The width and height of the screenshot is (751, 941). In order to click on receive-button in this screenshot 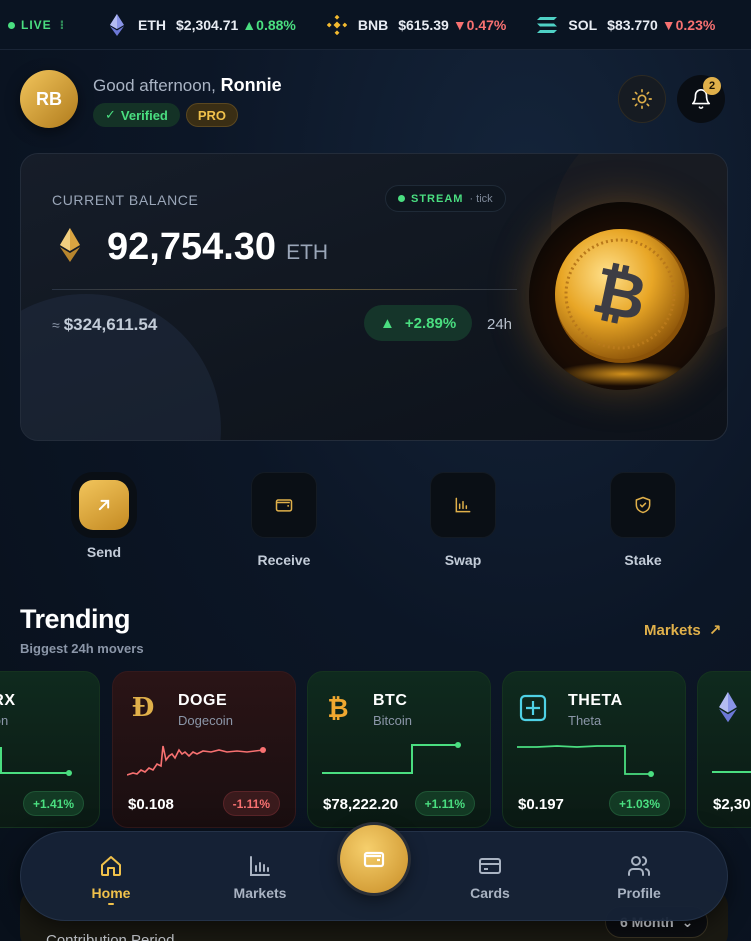, I will do `click(284, 505)`.